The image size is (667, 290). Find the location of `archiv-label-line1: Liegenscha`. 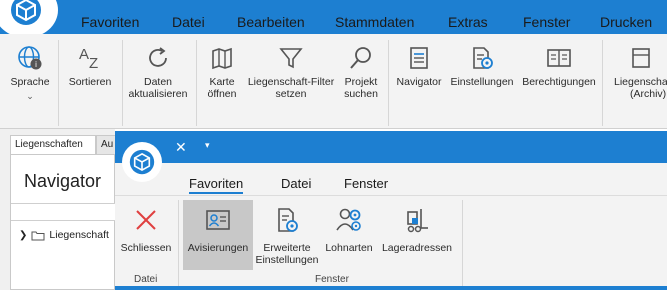

archiv-label-line1: Liegenscha is located at coordinates (640, 82).